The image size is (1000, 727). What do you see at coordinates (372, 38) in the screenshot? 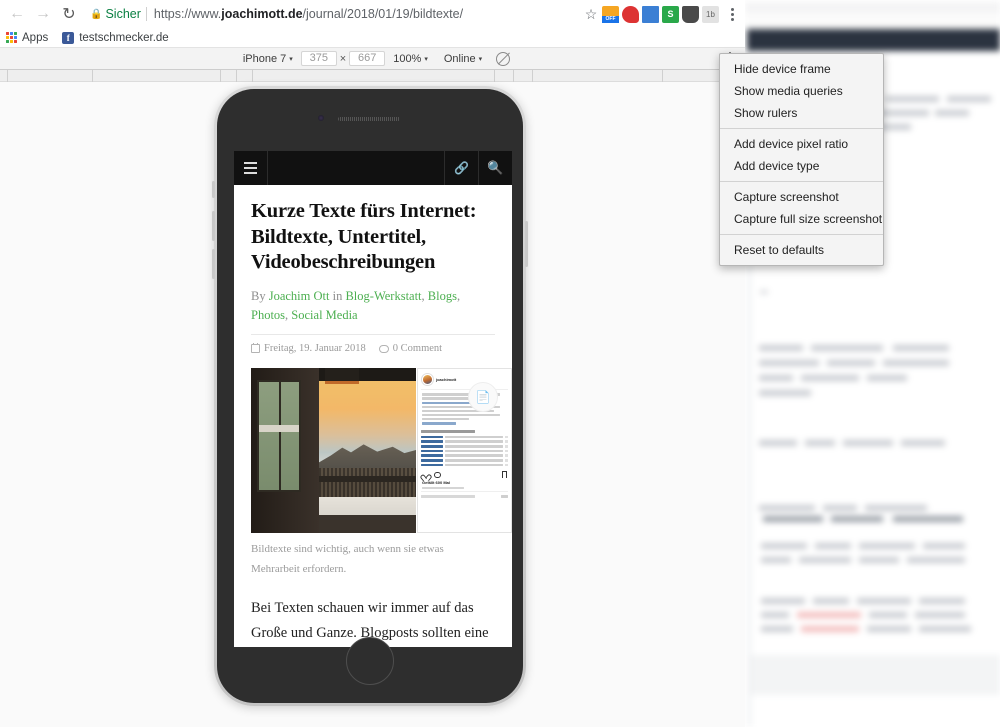
I see `bookmarks-bar: Apps testschmecker.de` at bounding box center [372, 38].